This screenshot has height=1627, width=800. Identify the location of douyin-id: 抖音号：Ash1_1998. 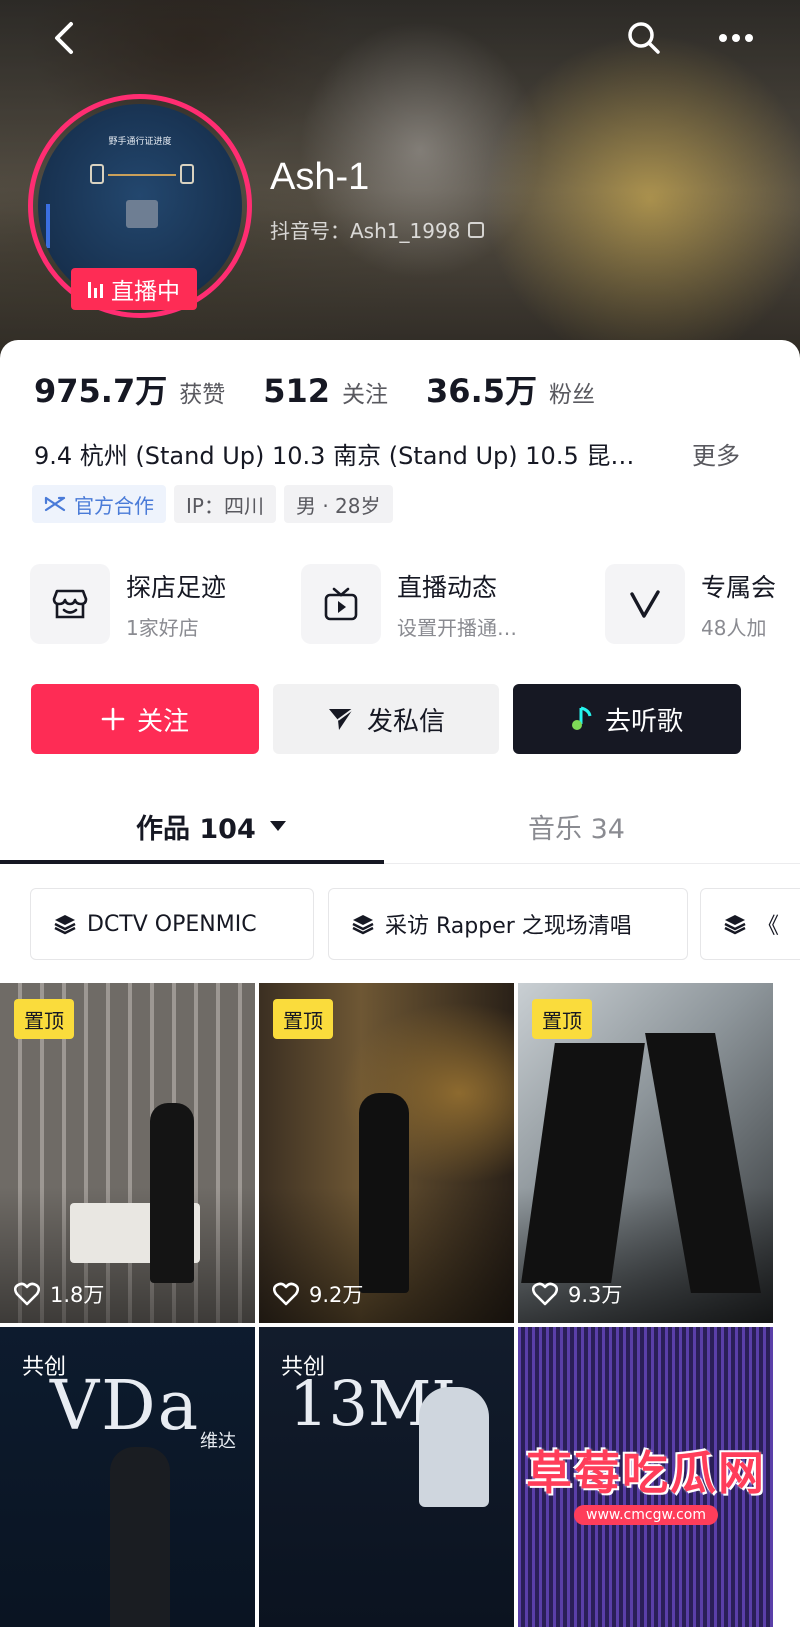
(377, 229).